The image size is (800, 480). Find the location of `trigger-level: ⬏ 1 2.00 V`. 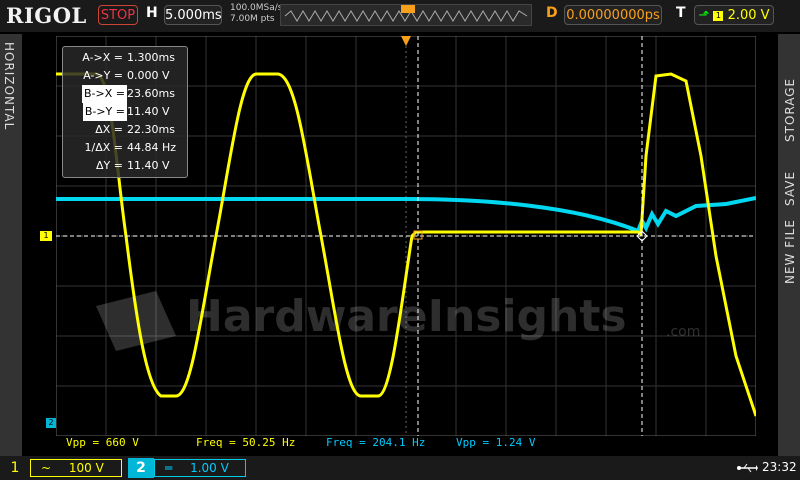

trigger-level: ⬏ 1 2.00 V is located at coordinates (734, 15).